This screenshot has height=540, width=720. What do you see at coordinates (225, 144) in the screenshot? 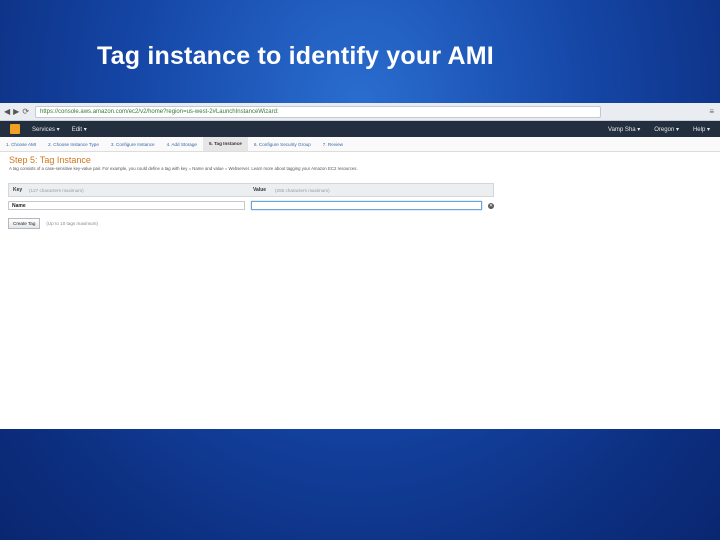
I see `wizard-step-tag-instance: 5. Tag Instance` at bounding box center [225, 144].